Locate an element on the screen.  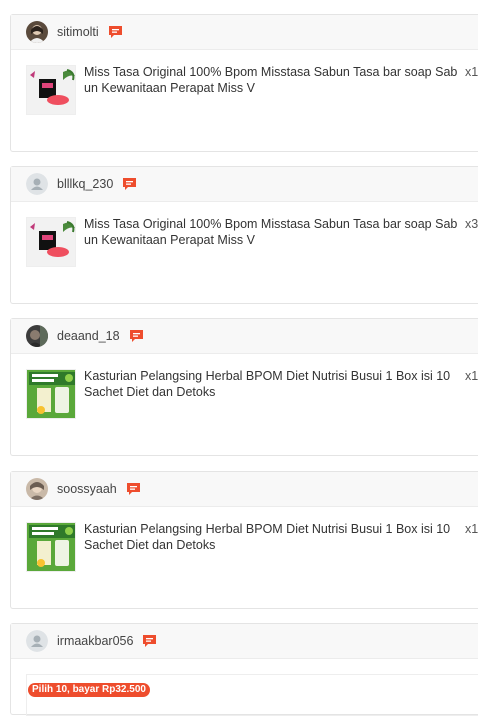
order-card-header: irmaakbar056 is located at coordinates (244, 641).